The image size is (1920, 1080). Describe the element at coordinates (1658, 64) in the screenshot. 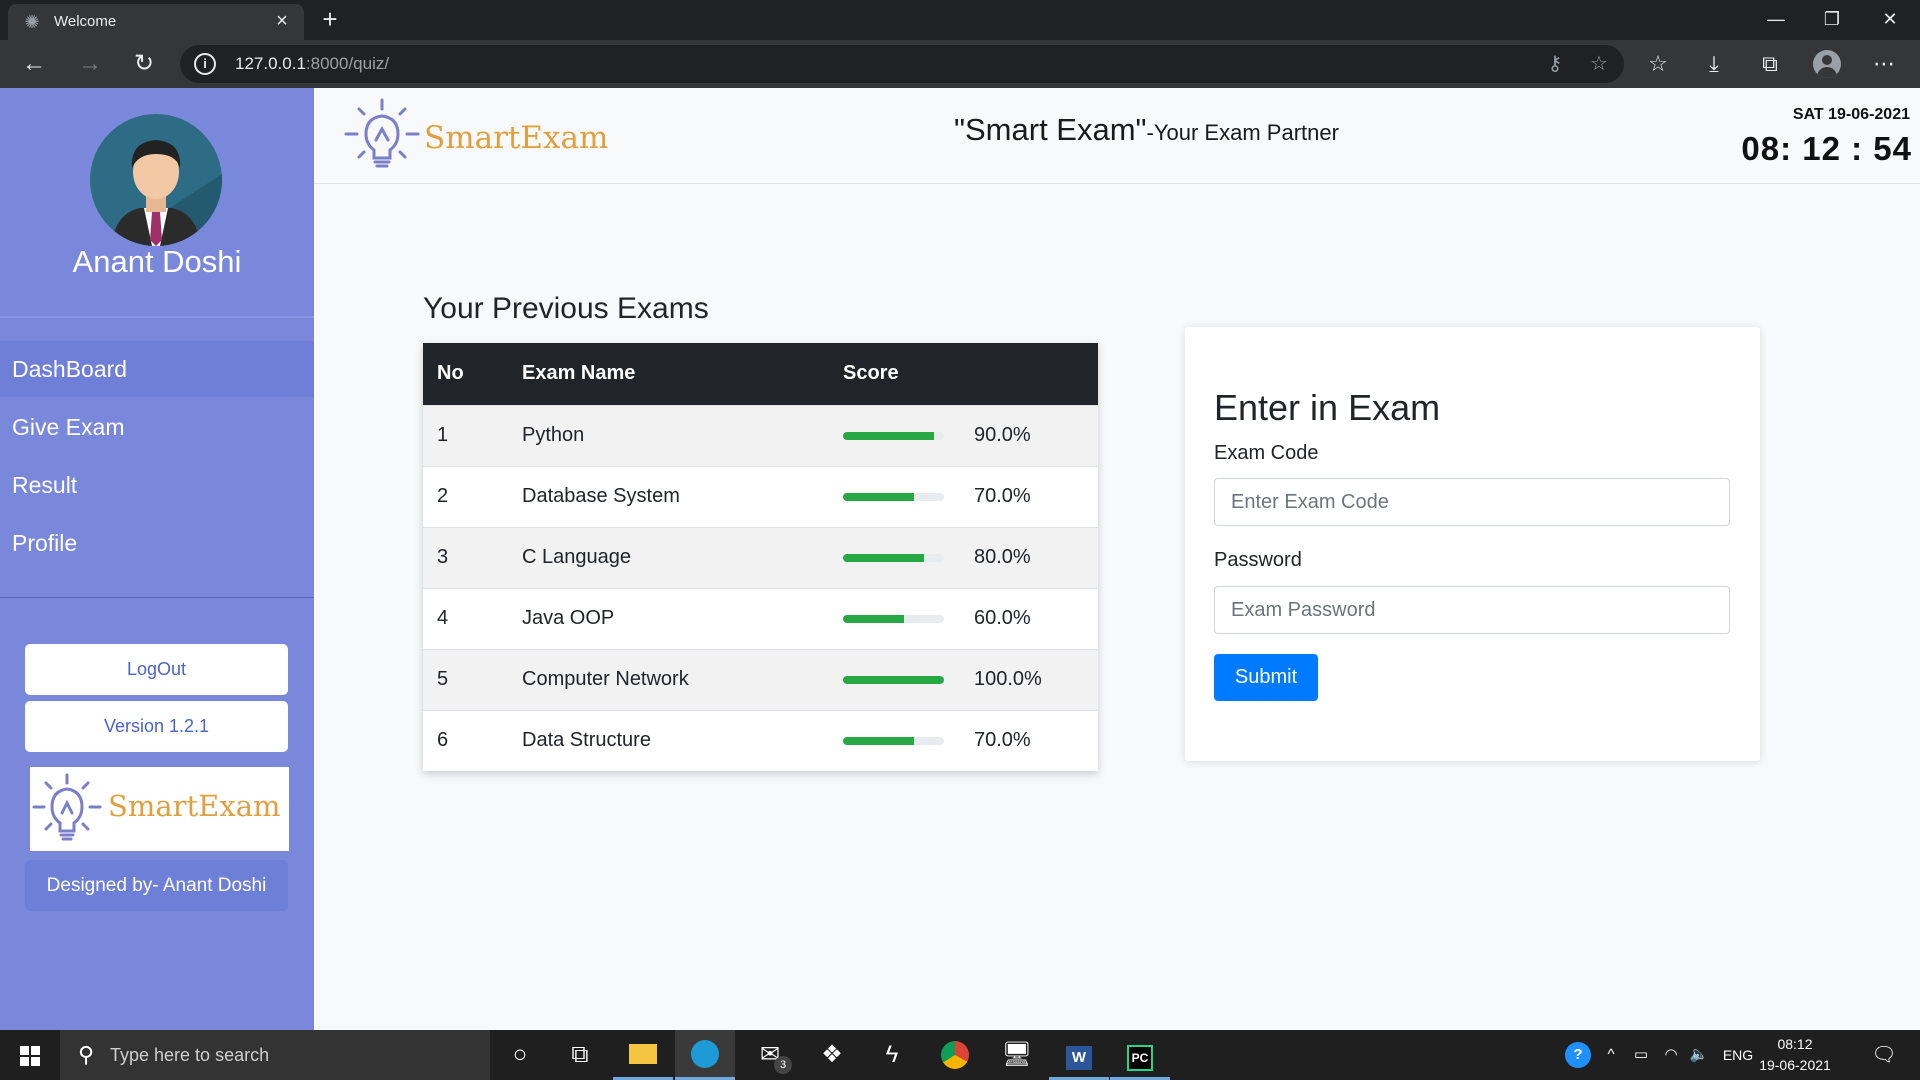

I see `favorites-icon: ☆` at that location.